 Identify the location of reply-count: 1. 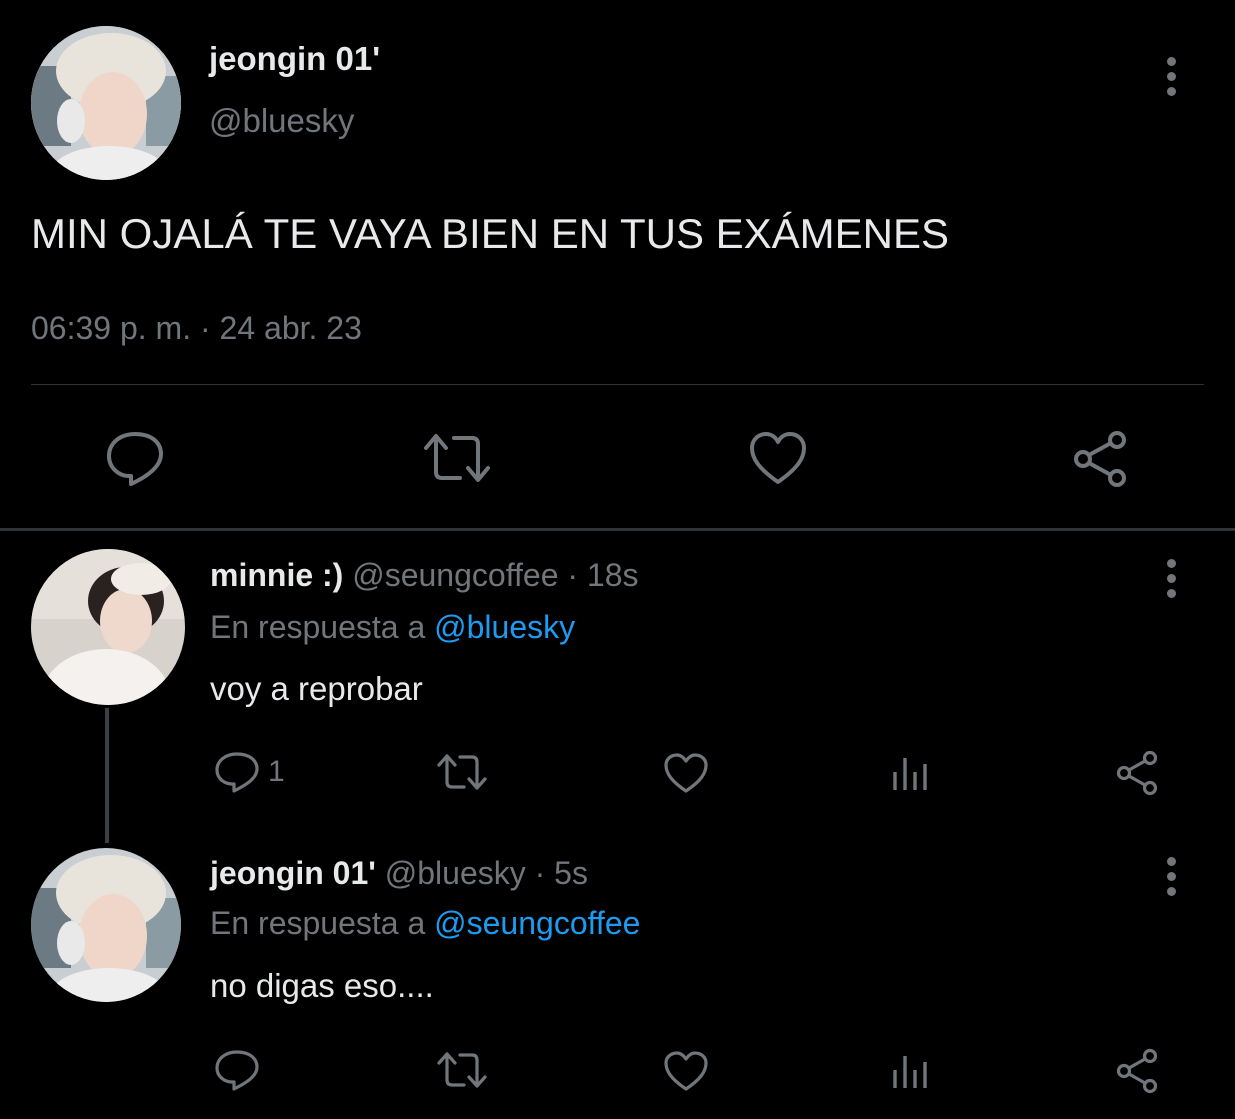
(276, 771).